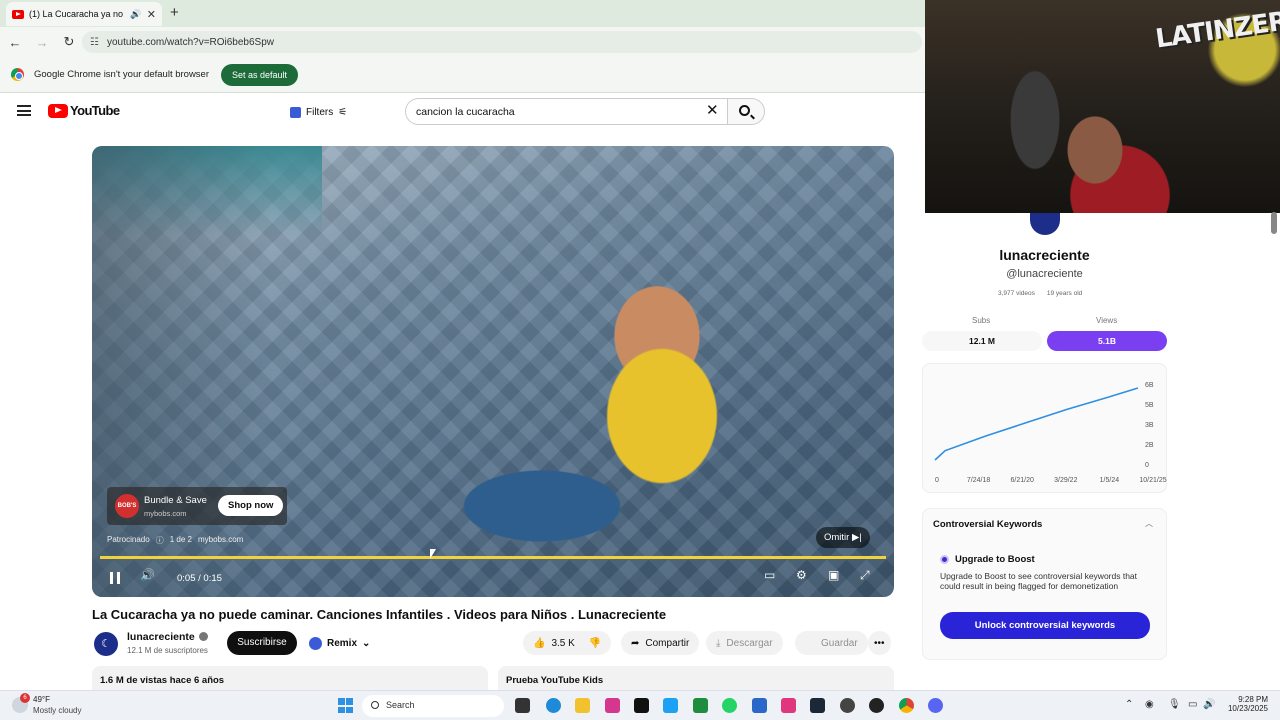 This screenshot has height=720, width=1280. Describe the element at coordinates (1149, 523) in the screenshot. I see `chevron-up-icon: ︿` at that location.